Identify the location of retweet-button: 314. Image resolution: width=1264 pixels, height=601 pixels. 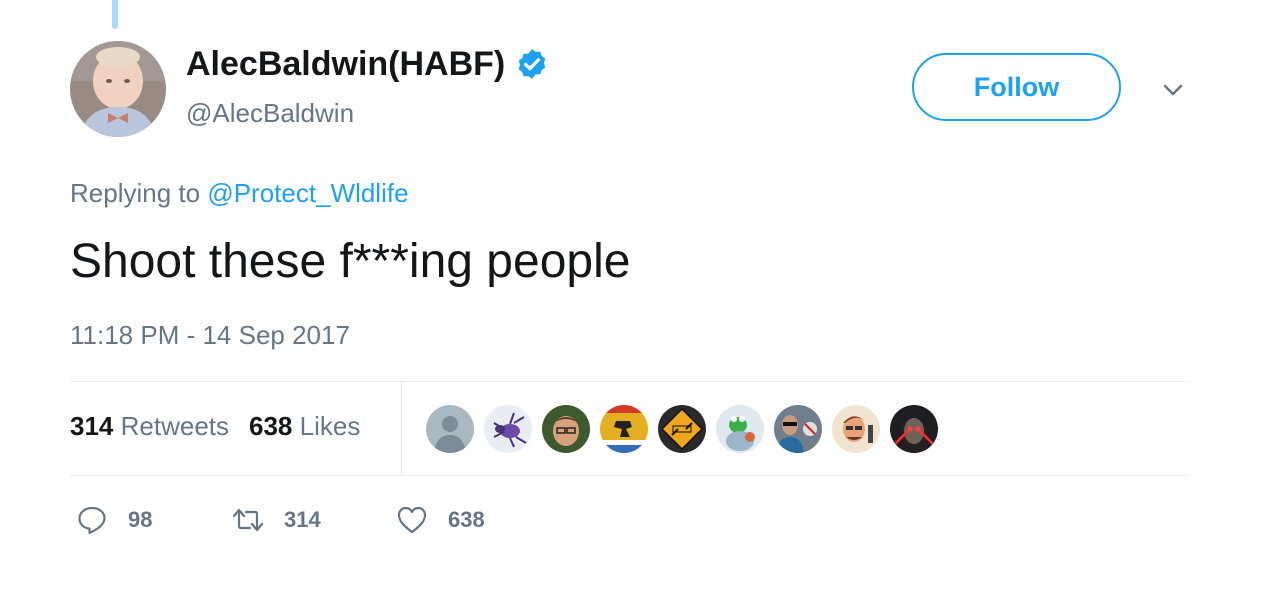
(314, 520).